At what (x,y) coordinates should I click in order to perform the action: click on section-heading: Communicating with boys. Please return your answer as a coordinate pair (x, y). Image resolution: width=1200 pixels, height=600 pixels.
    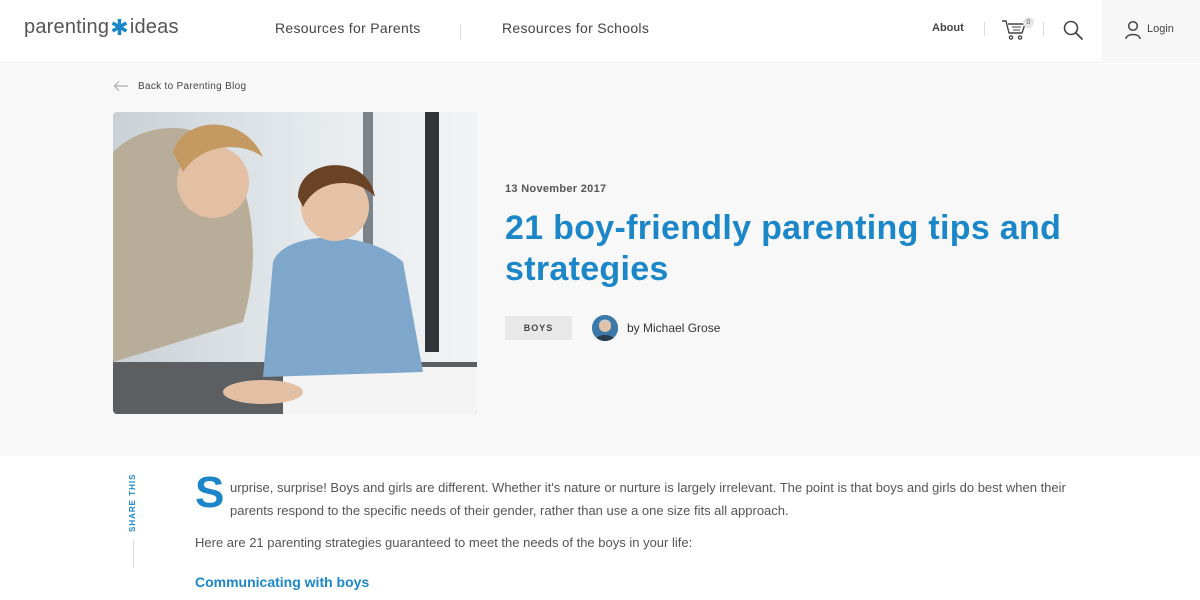
    Looking at the image, I should click on (282, 582).